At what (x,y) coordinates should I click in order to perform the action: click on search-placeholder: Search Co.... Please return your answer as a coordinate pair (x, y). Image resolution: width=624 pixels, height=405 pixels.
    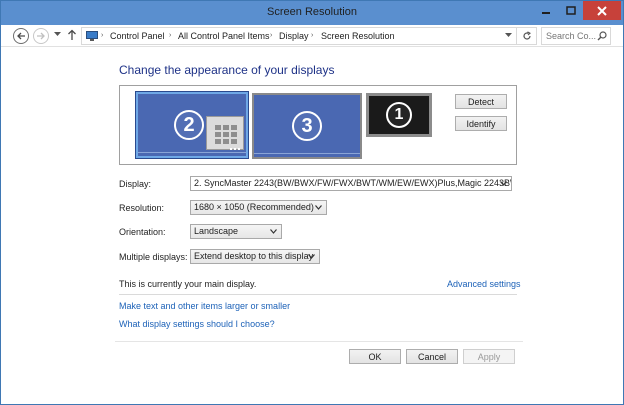
    Looking at the image, I should click on (571, 36).